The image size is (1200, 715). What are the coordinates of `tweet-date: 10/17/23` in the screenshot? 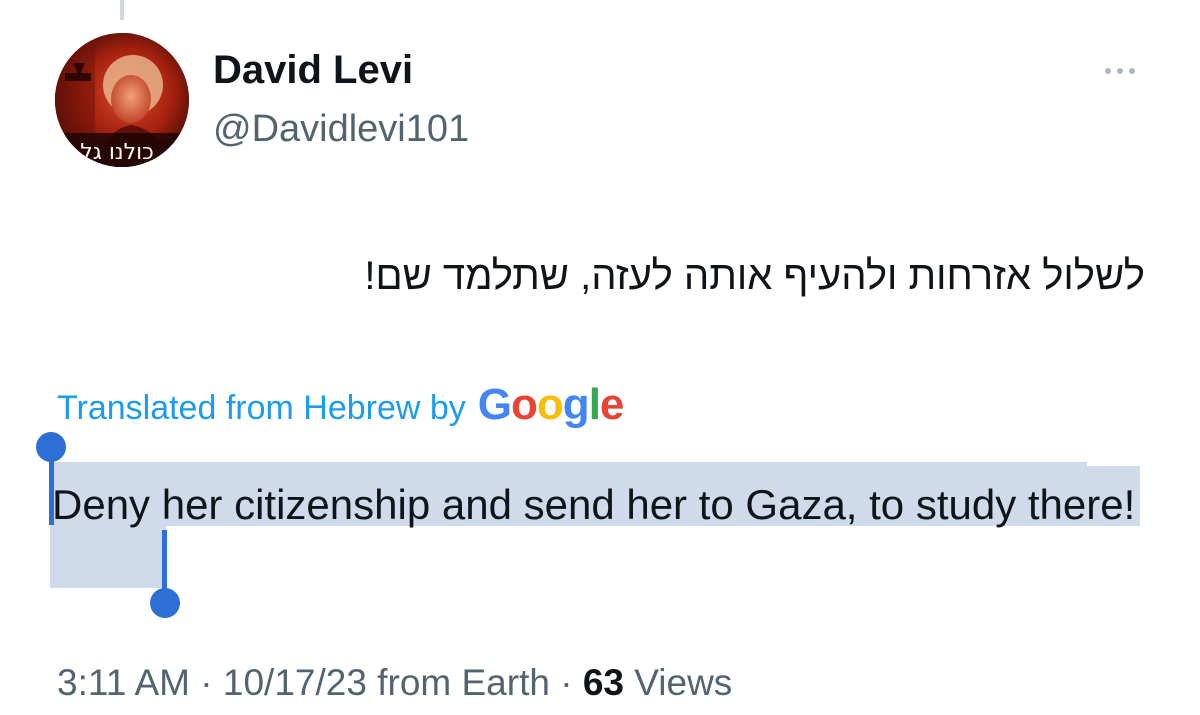 It's located at (295, 682).